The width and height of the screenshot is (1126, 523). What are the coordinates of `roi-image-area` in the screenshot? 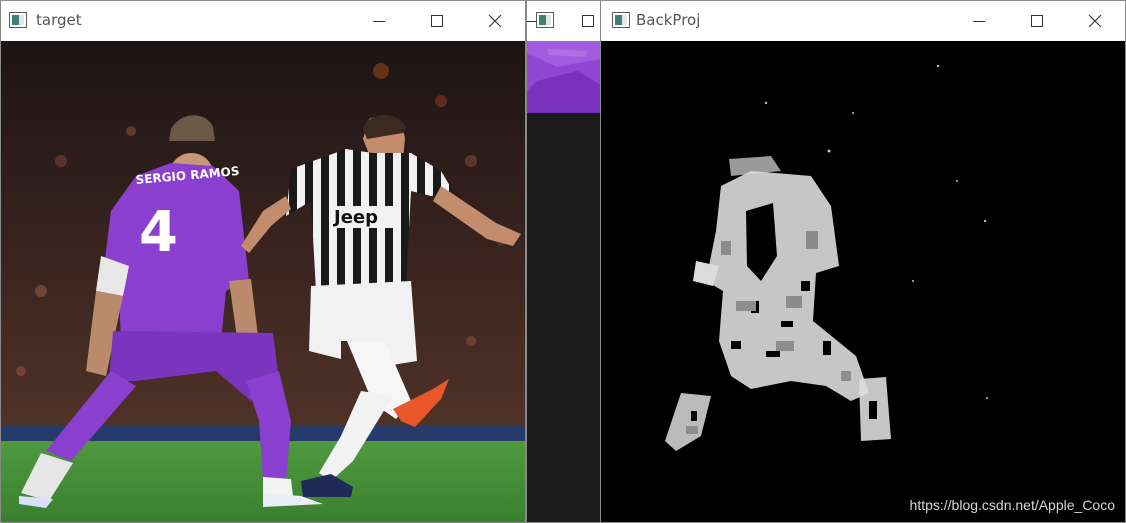 It's located at (564, 281).